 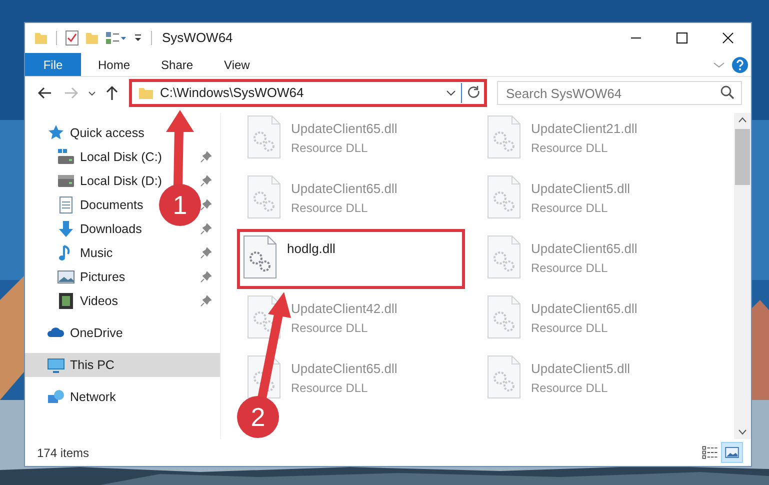 I want to click on dropdown-icon, so click(x=138, y=38).